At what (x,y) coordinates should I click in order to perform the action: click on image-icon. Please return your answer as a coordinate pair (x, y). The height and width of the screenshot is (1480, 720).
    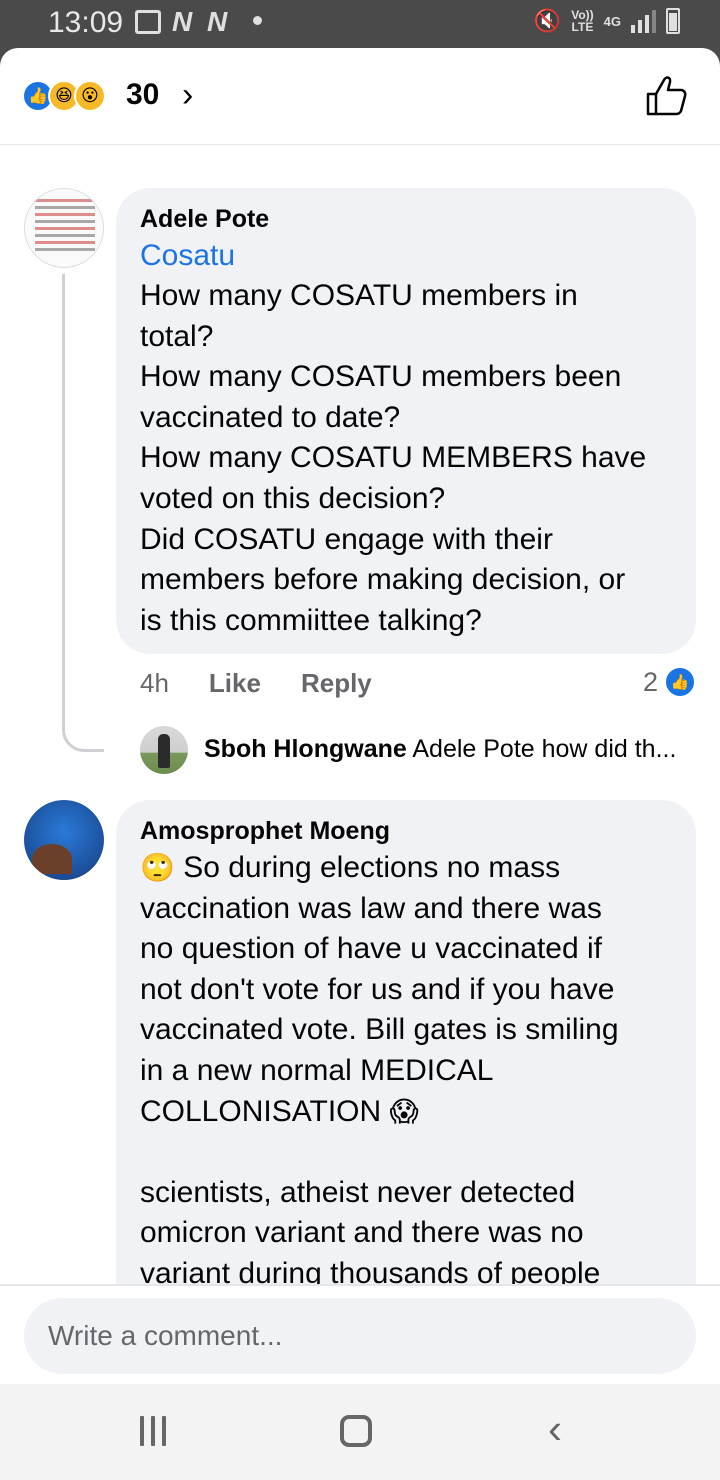
    Looking at the image, I should click on (148, 22).